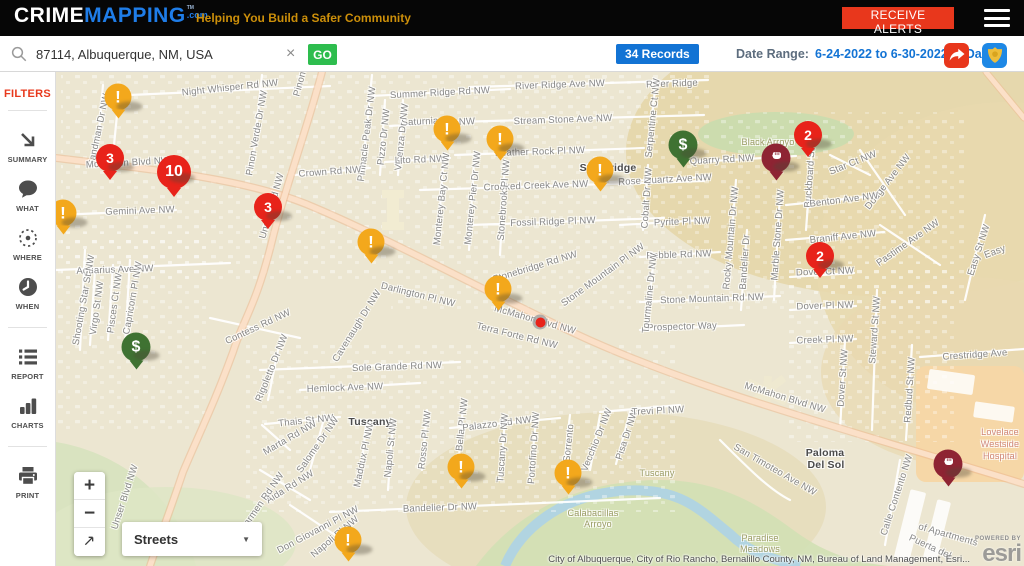  I want to click on agency-badge-button, so click(994, 55).